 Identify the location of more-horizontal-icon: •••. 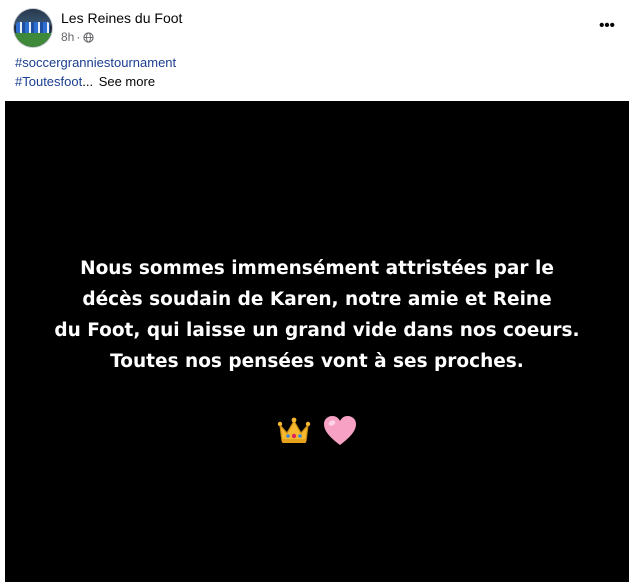
(607, 25).